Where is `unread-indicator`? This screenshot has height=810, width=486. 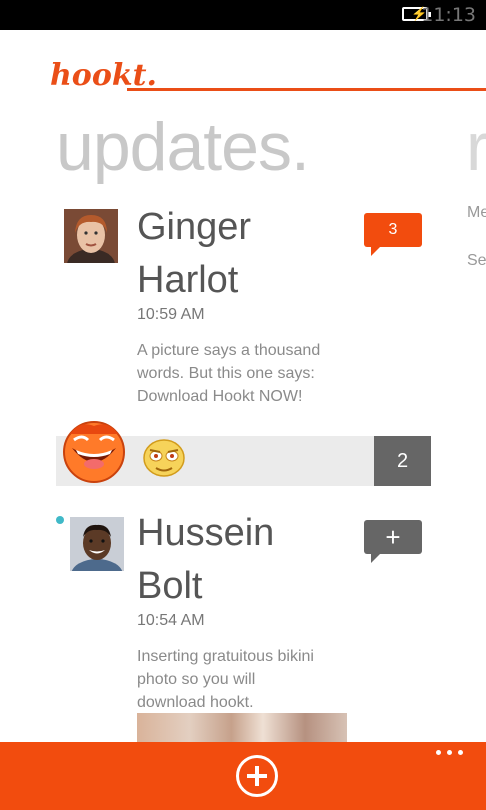 unread-indicator is located at coordinates (60, 520).